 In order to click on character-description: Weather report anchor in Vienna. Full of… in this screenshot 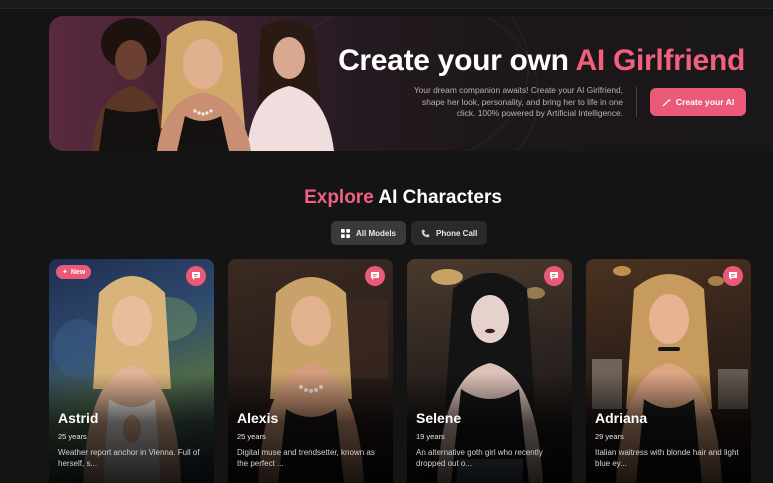, I will do `click(129, 458)`.